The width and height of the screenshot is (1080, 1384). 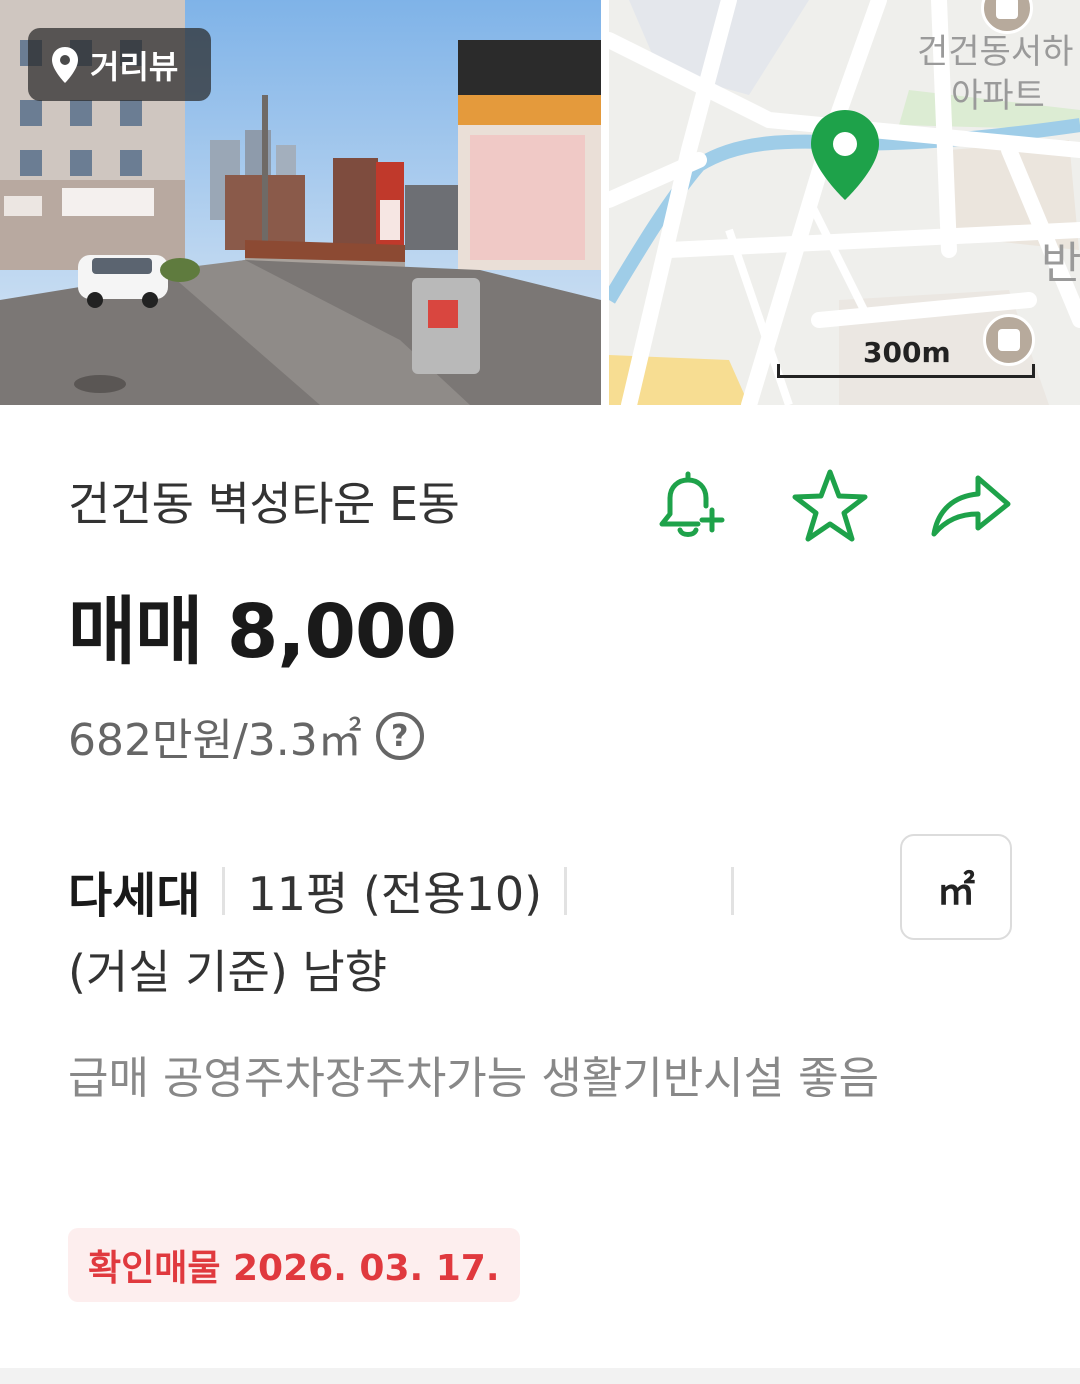 I want to click on star-icon, so click(x=830, y=508).